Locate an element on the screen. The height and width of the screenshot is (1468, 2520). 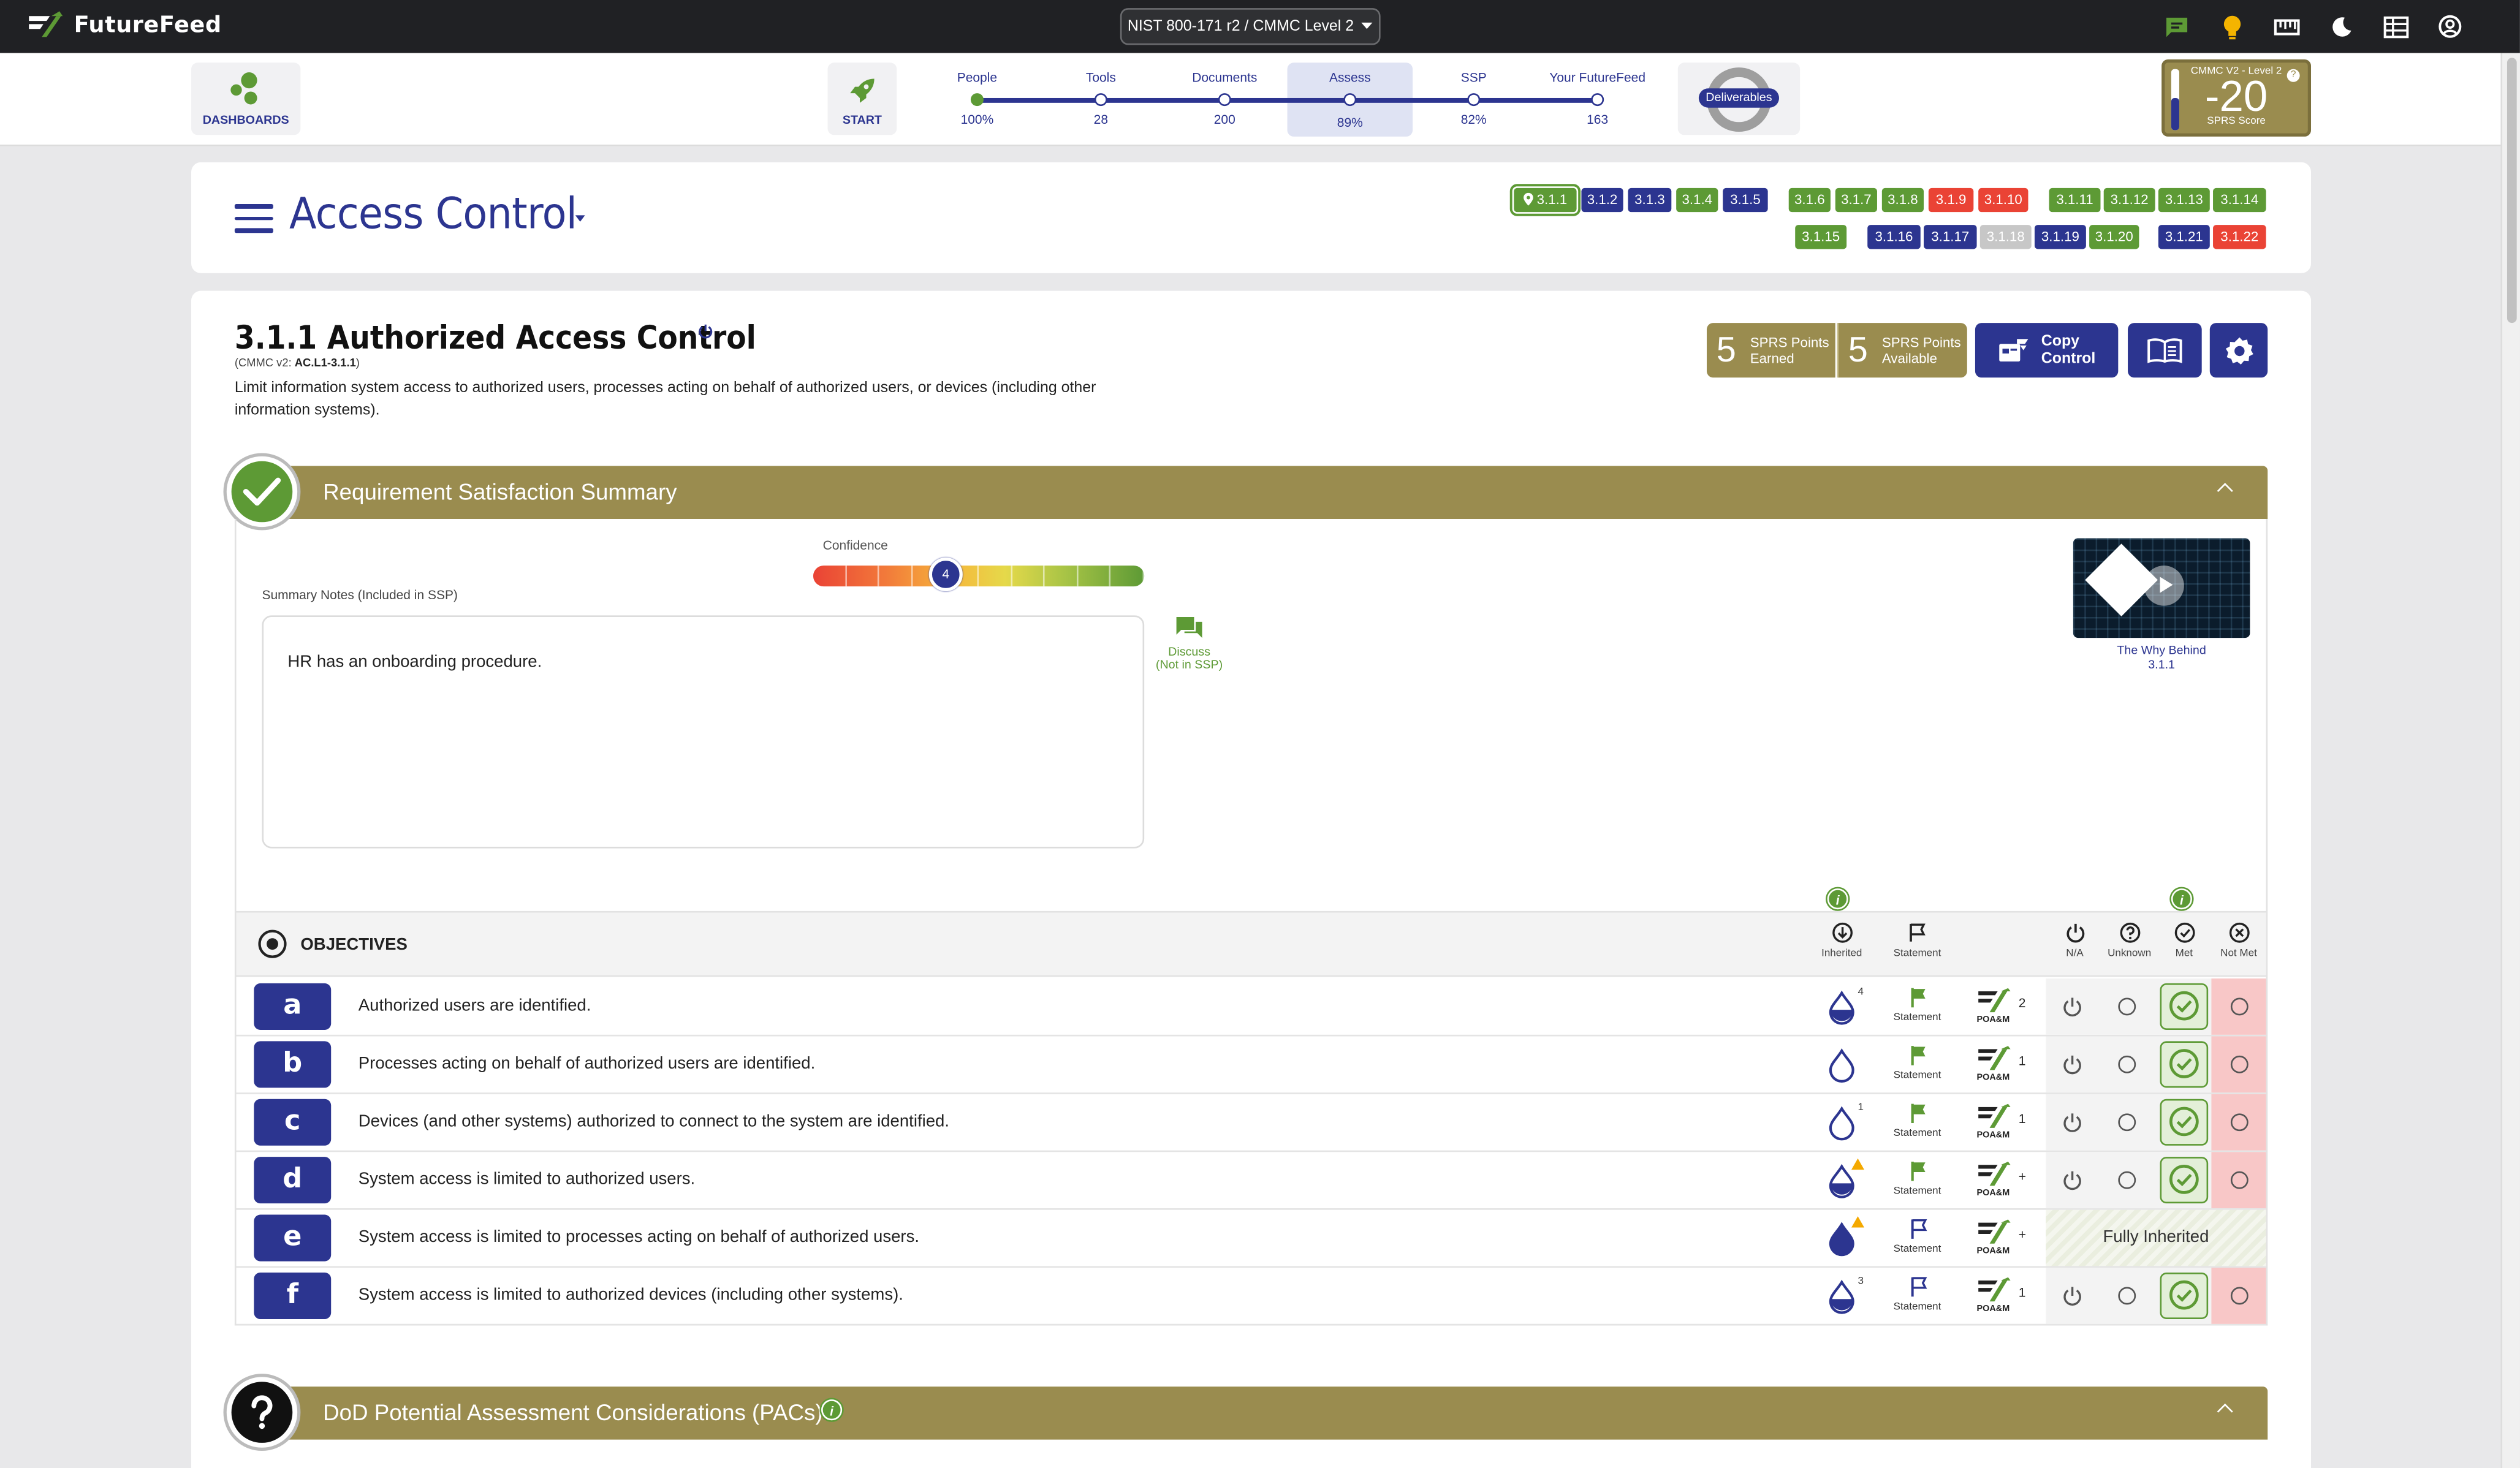
play-icon is located at coordinates (2164, 586).